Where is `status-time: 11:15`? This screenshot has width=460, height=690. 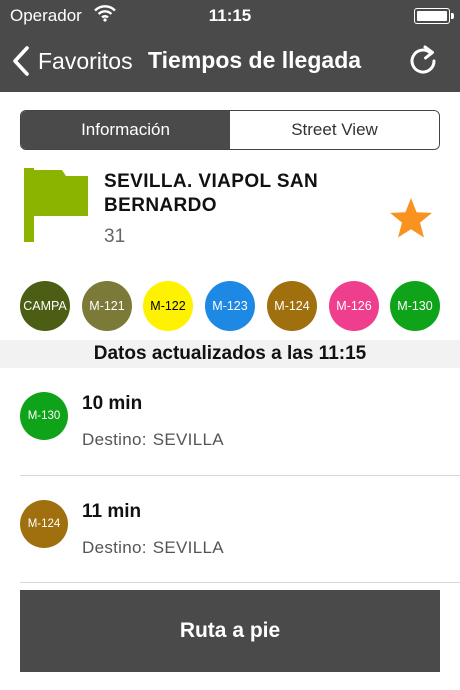 status-time: 11:15 is located at coordinates (230, 15).